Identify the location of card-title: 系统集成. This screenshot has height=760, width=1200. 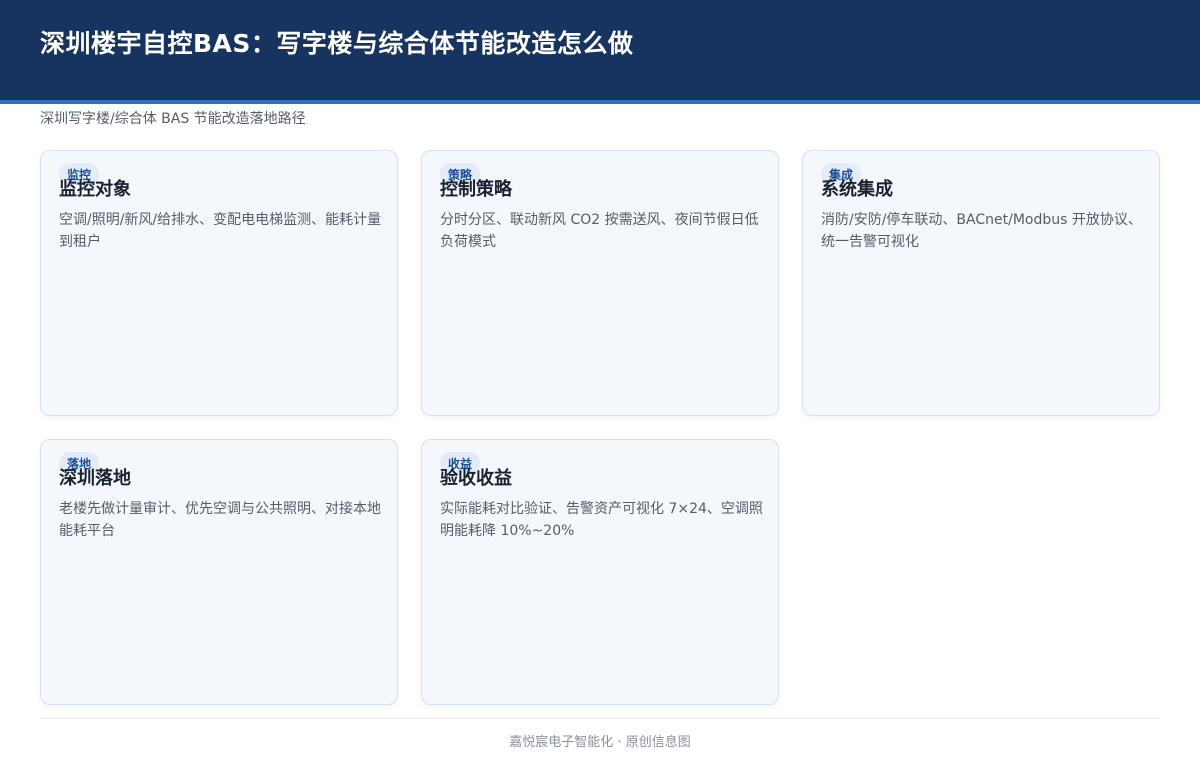
(857, 189).